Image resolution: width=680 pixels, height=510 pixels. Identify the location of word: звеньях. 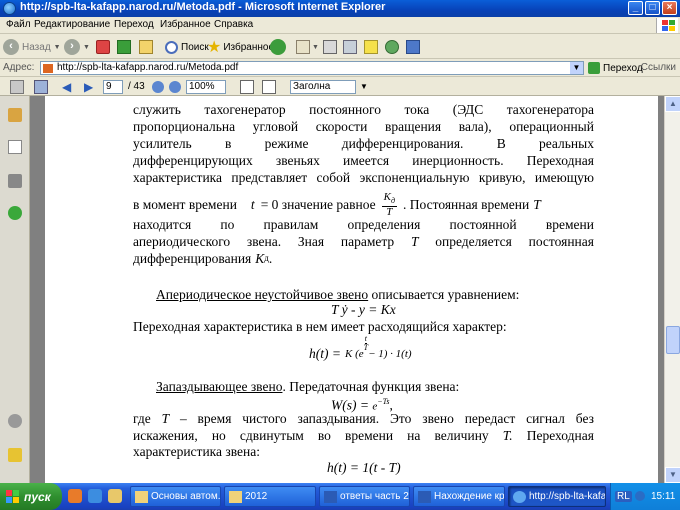
(297, 160).